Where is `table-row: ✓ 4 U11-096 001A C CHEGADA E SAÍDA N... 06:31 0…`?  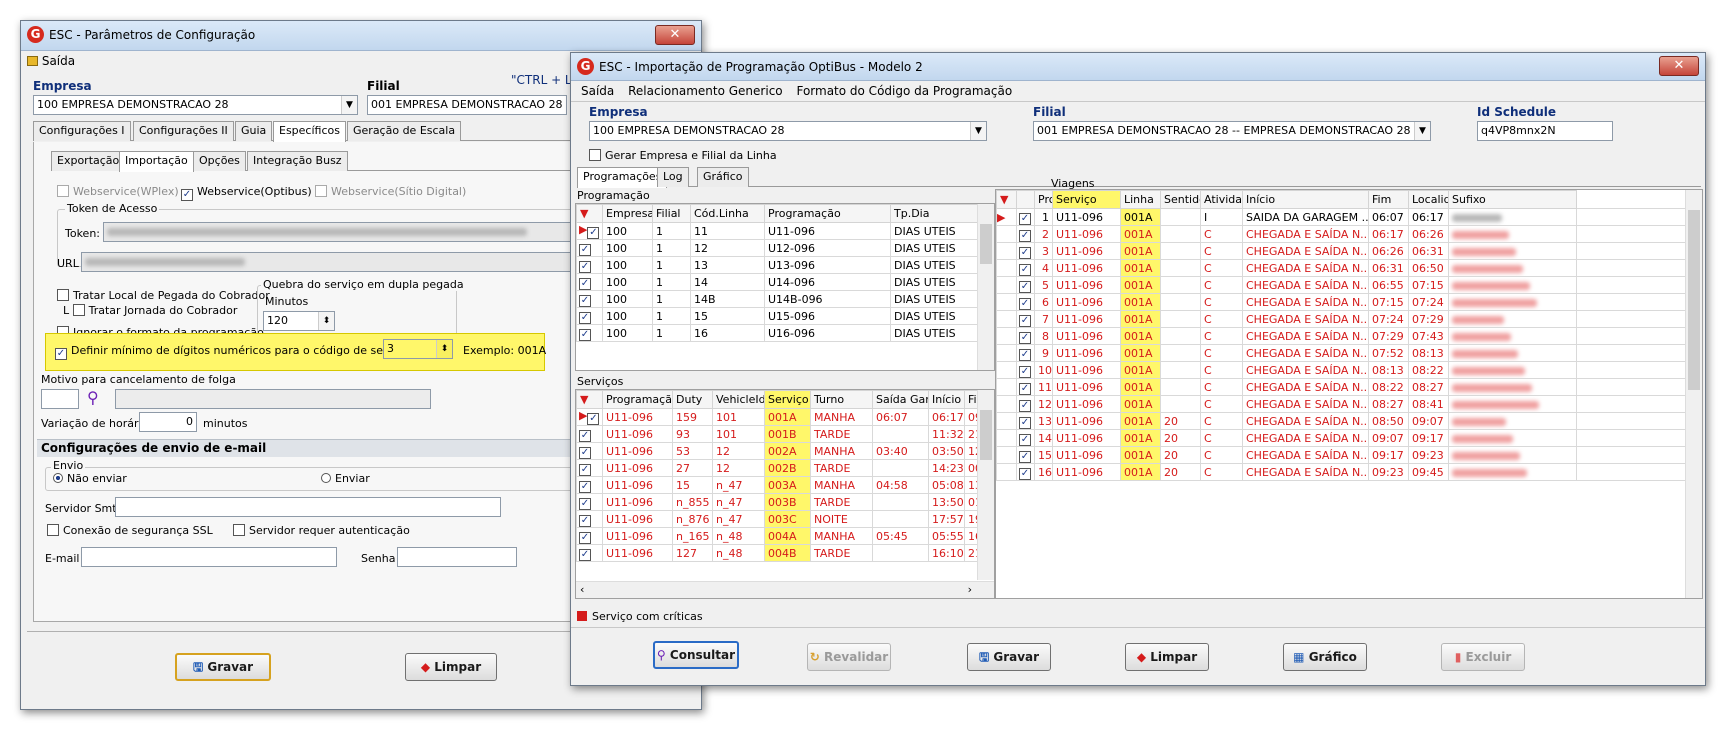
table-row: ✓ 4 U11-096 001A C CHEGADA E SAÍDA N... 06:31 0… is located at coordinates (1341, 268).